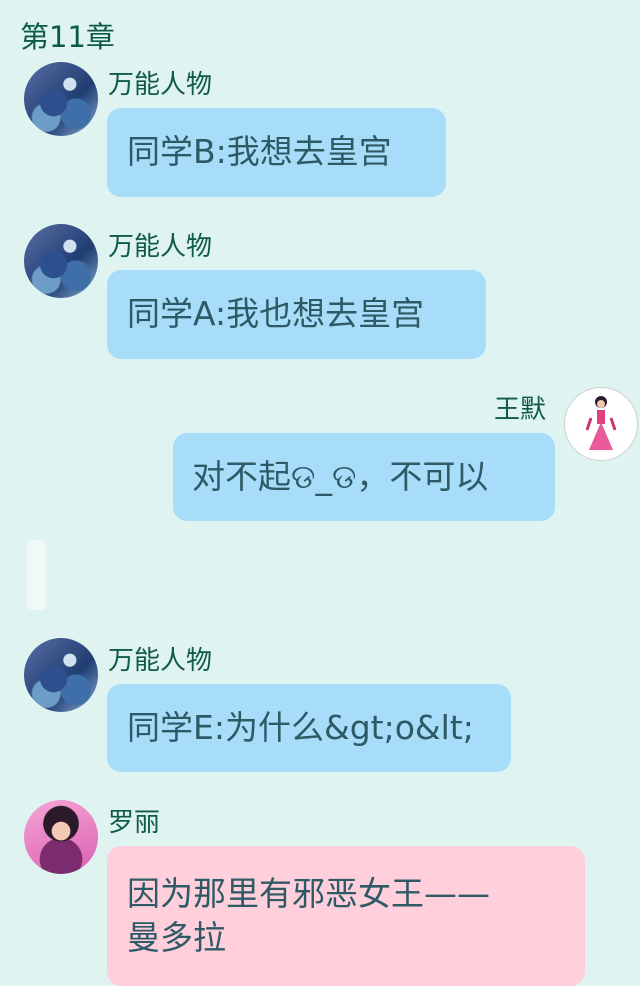 This screenshot has width=640, height=986. What do you see at coordinates (134, 823) in the screenshot?
I see `sender-name: 罗丽` at bounding box center [134, 823].